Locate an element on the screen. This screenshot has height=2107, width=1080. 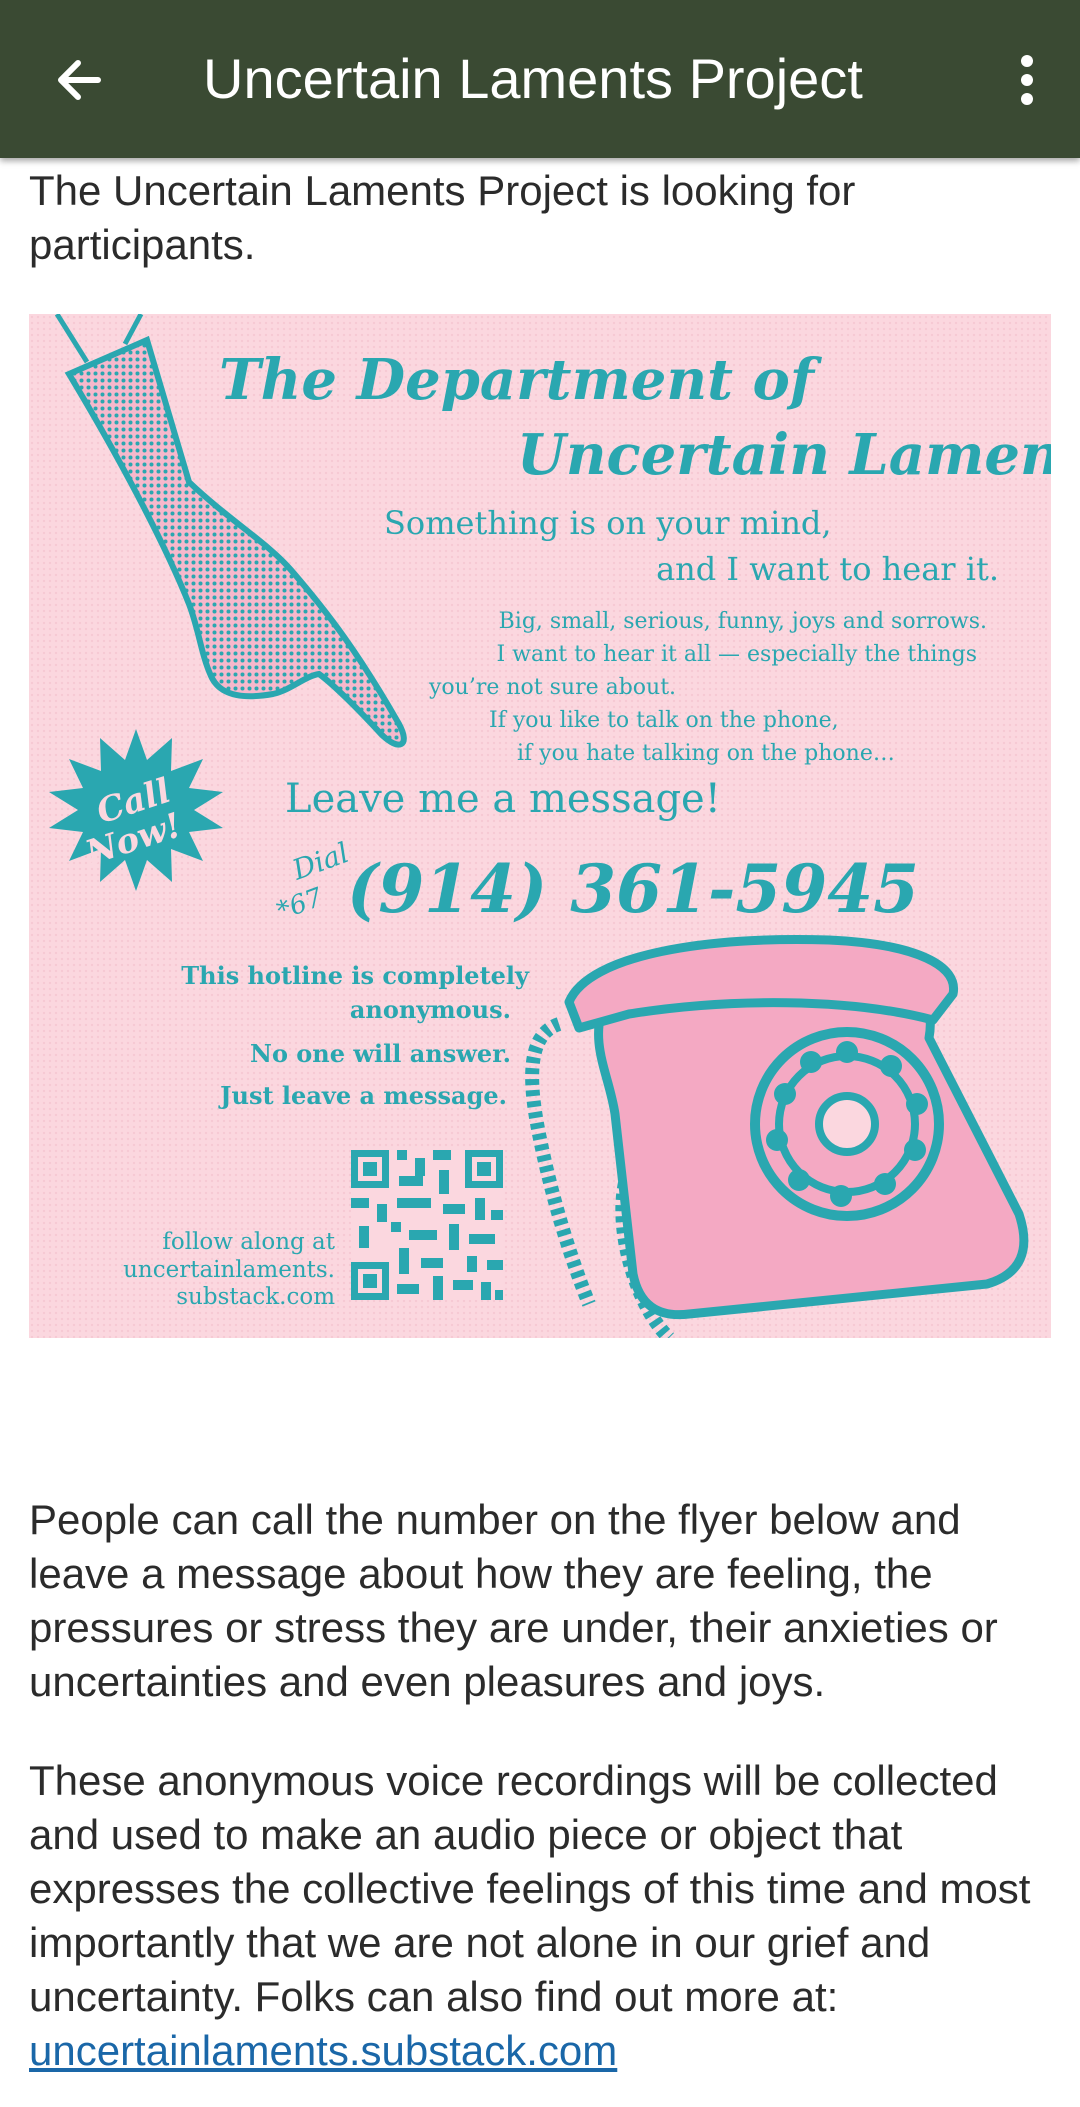
leave-message-text: Leave me a message! is located at coordinates (503, 799).